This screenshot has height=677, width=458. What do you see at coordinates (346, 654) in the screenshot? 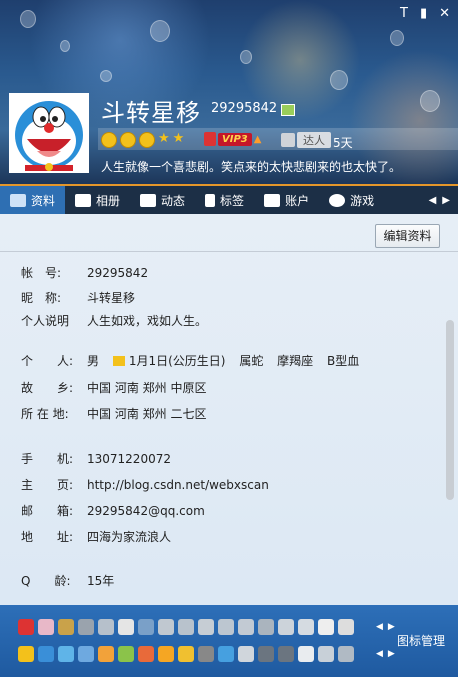
I see `settings-icon` at bounding box center [346, 654].